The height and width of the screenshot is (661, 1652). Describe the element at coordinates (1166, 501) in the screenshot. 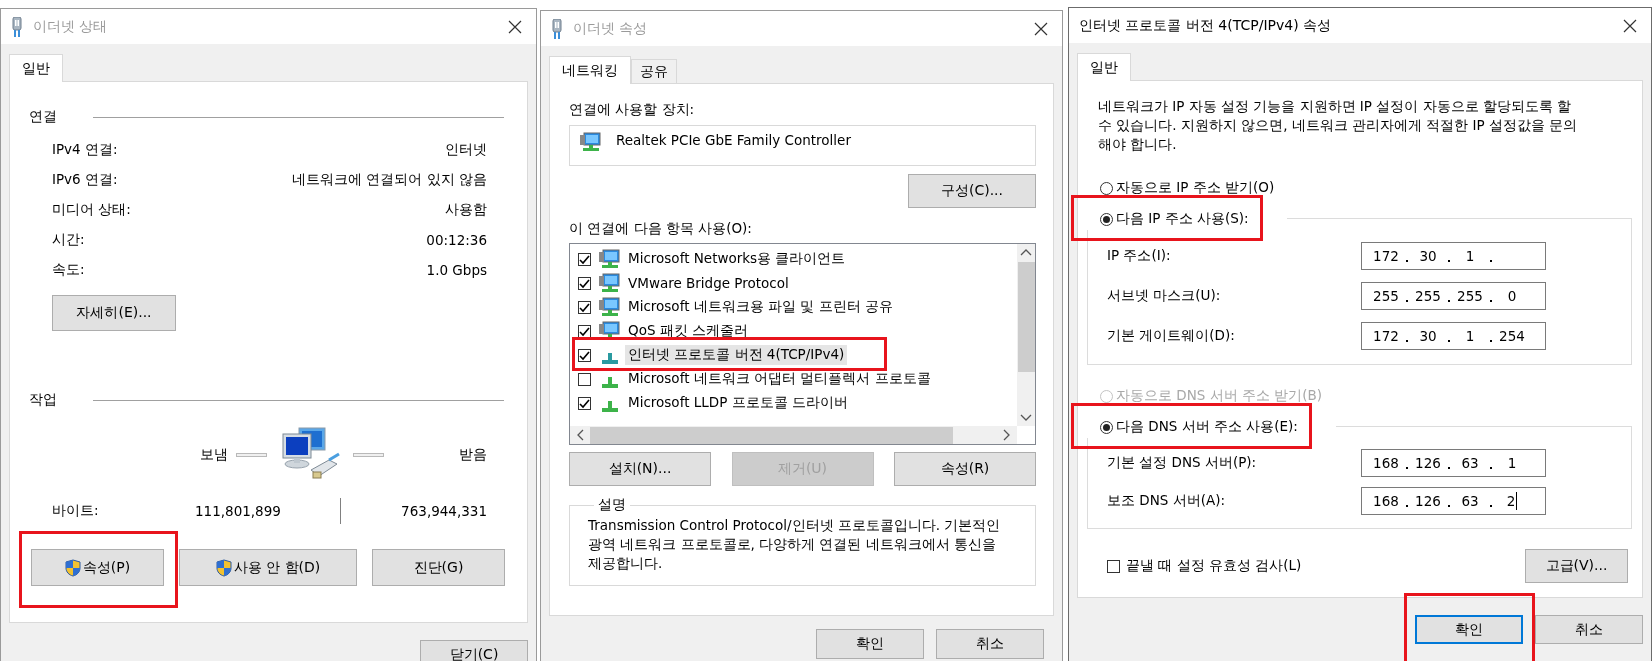

I see `field-label: 보조 DNS 서버(A):` at that location.